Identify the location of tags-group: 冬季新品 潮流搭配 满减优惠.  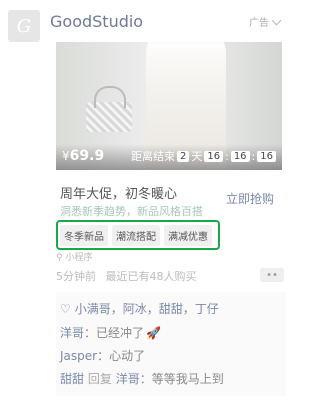
(138, 235).